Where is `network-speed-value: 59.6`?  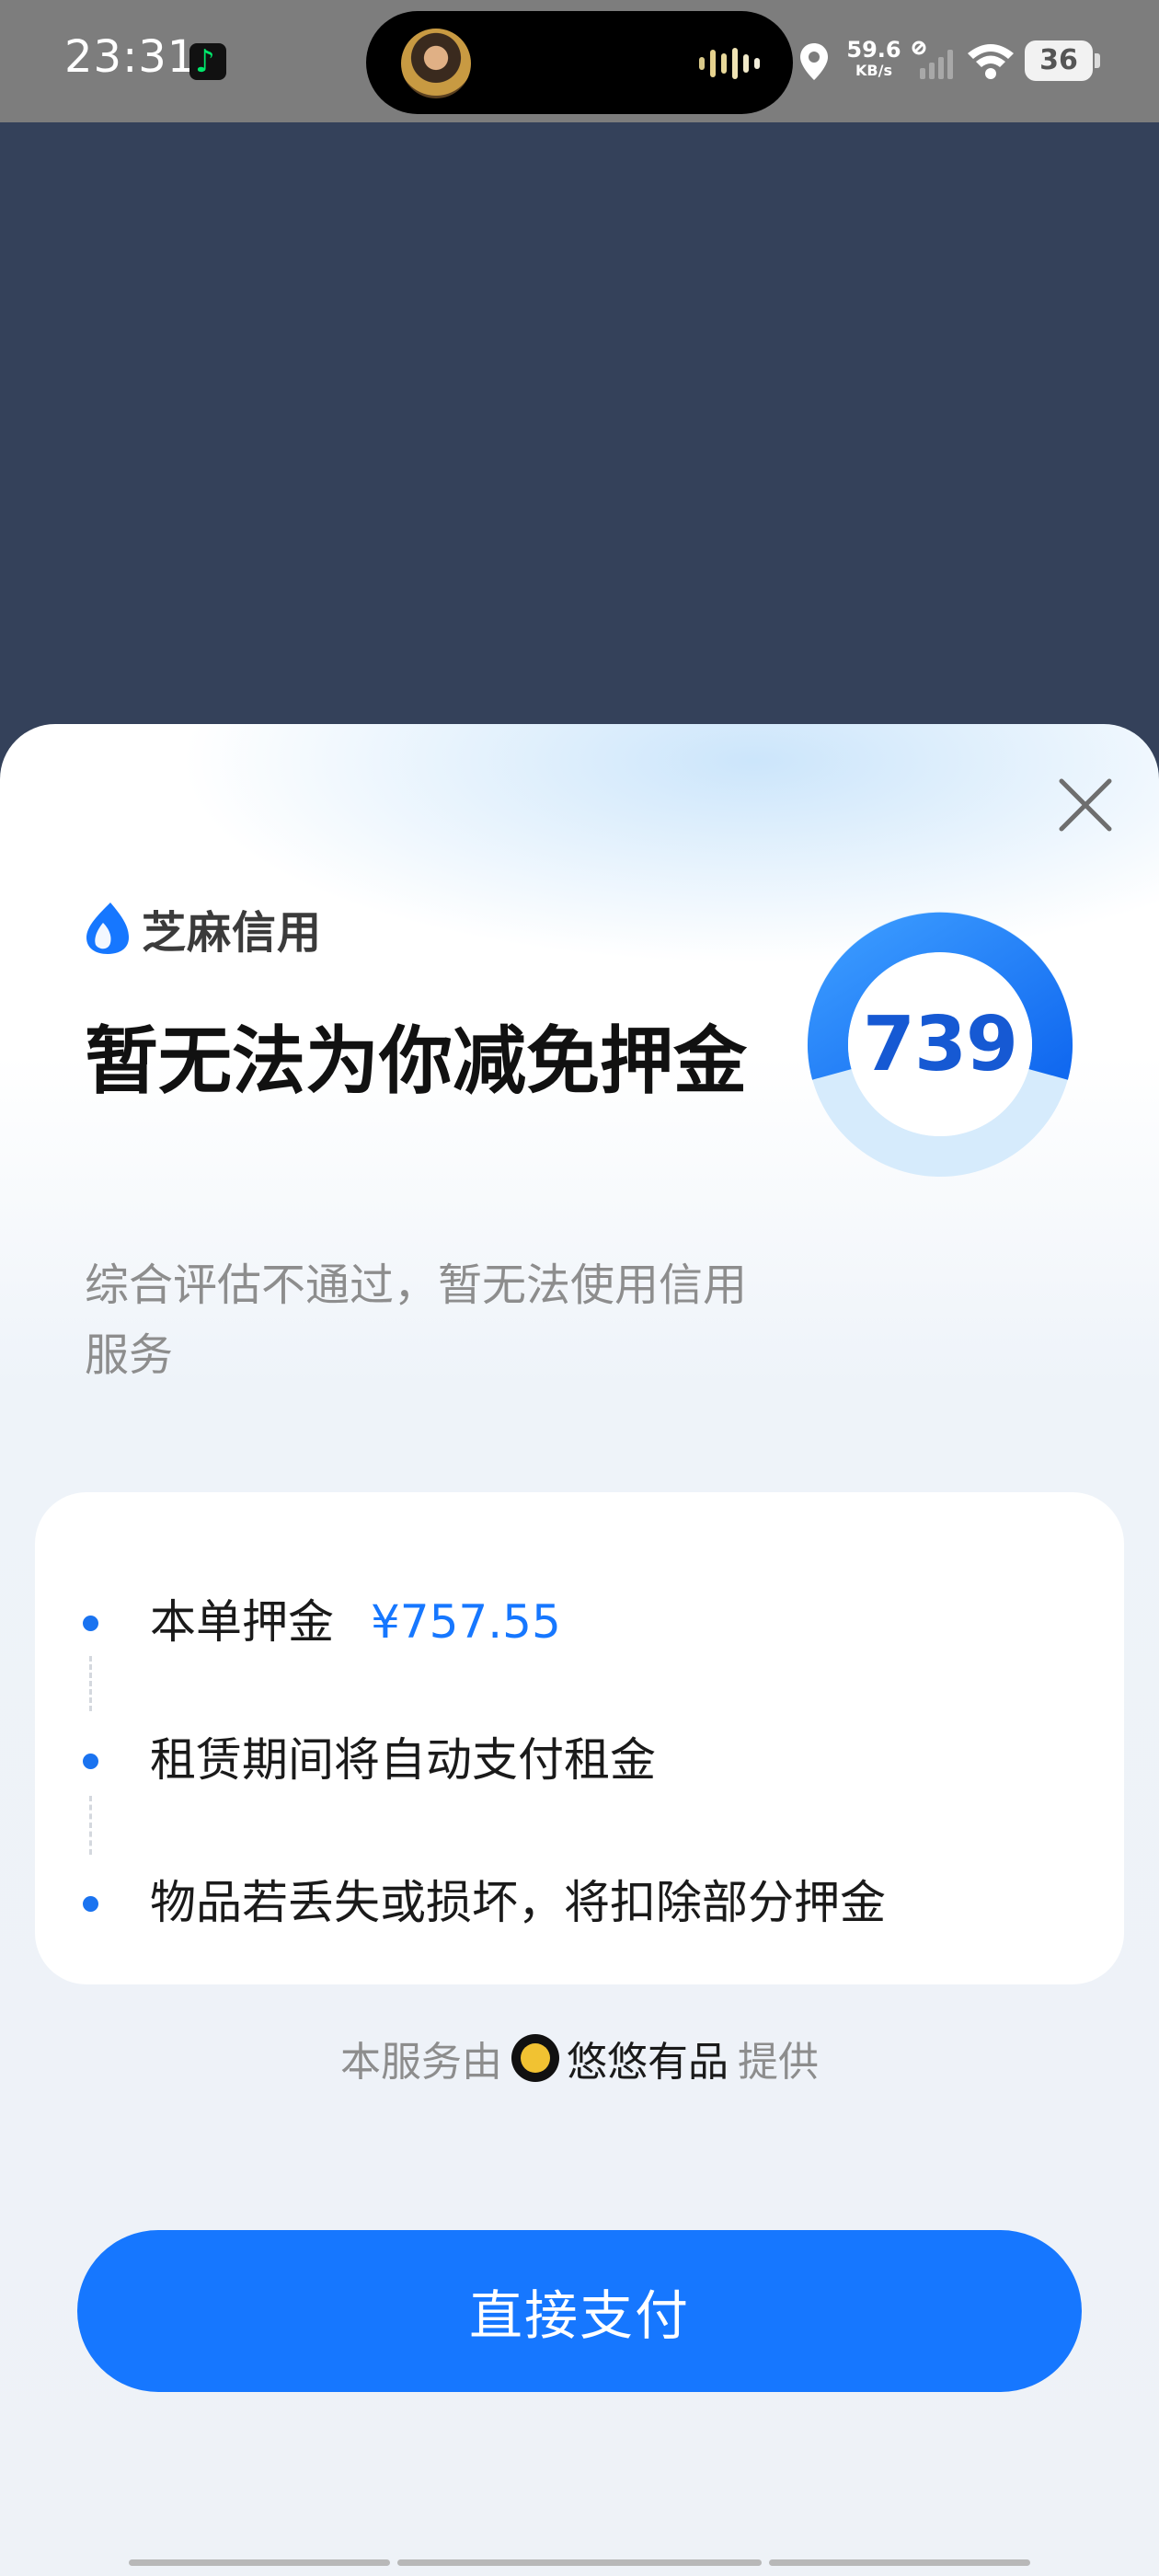 network-speed-value: 59.6 is located at coordinates (873, 50).